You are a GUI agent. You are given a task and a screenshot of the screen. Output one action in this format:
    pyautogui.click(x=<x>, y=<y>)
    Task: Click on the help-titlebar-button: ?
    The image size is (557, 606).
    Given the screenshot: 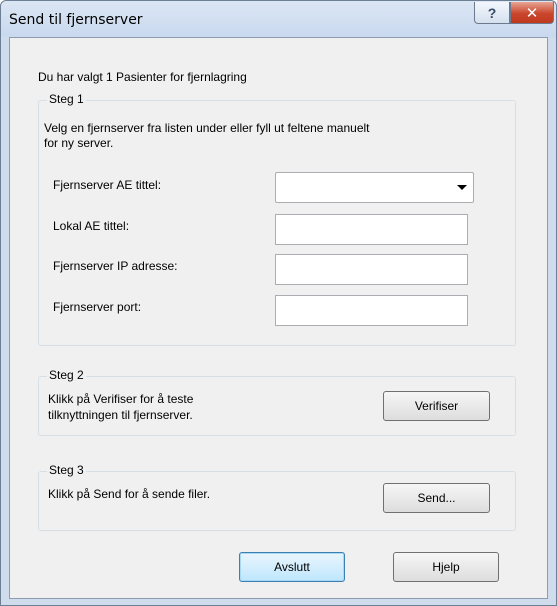 What is the action you would take?
    pyautogui.click(x=492, y=13)
    